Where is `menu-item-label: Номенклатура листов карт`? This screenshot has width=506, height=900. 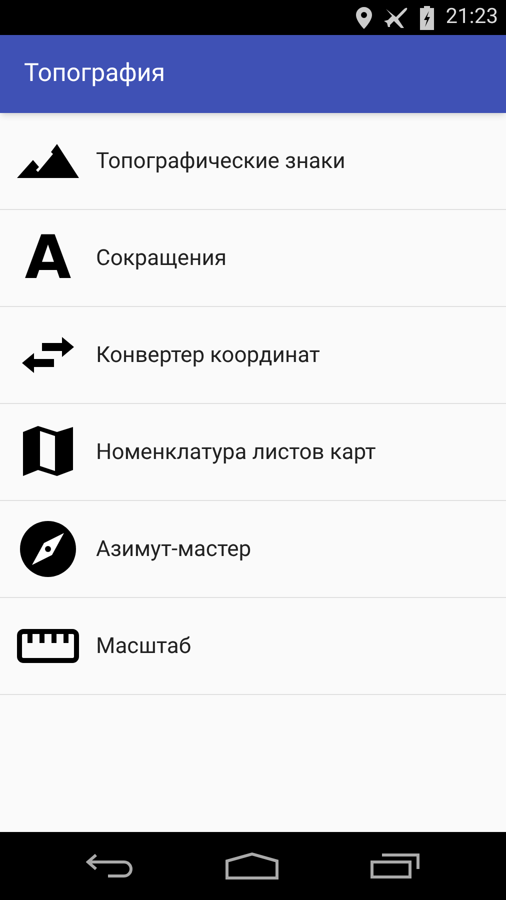 menu-item-label: Номенклатура листов карт is located at coordinates (236, 452).